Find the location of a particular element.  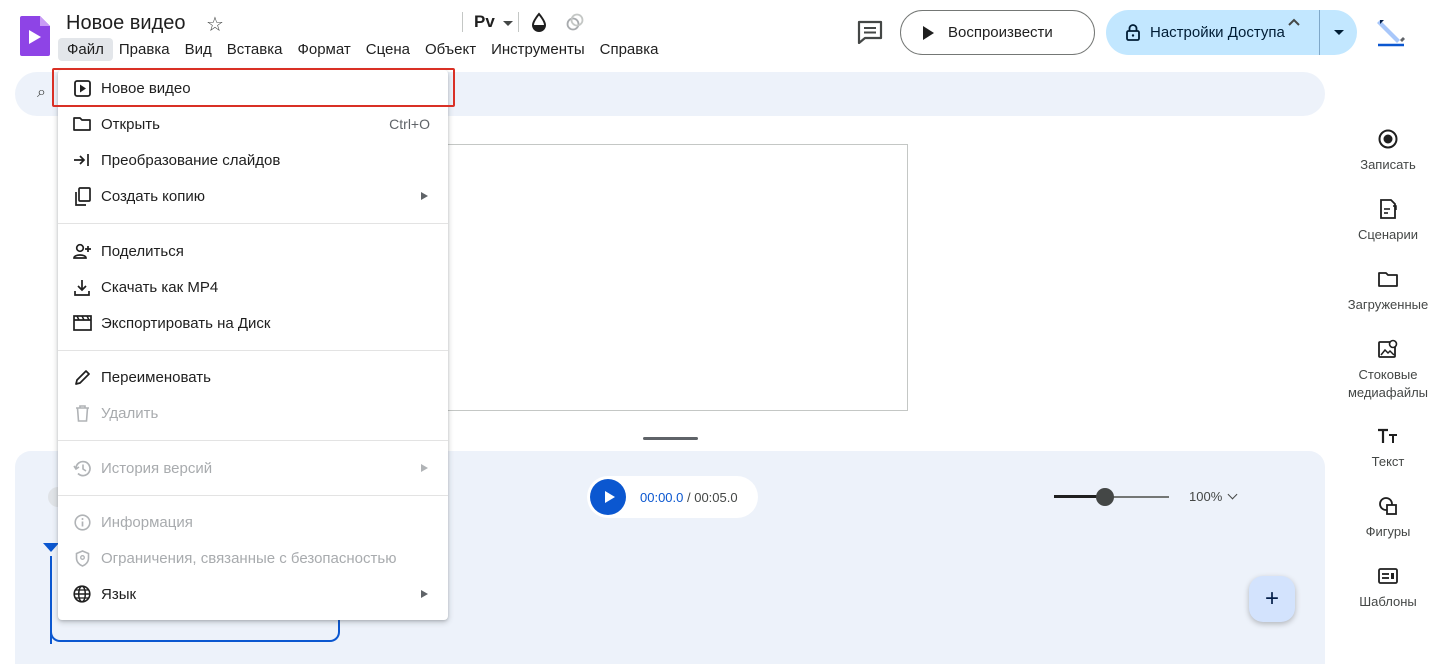

zoom-level-label: 100% is located at coordinates (1206, 496).